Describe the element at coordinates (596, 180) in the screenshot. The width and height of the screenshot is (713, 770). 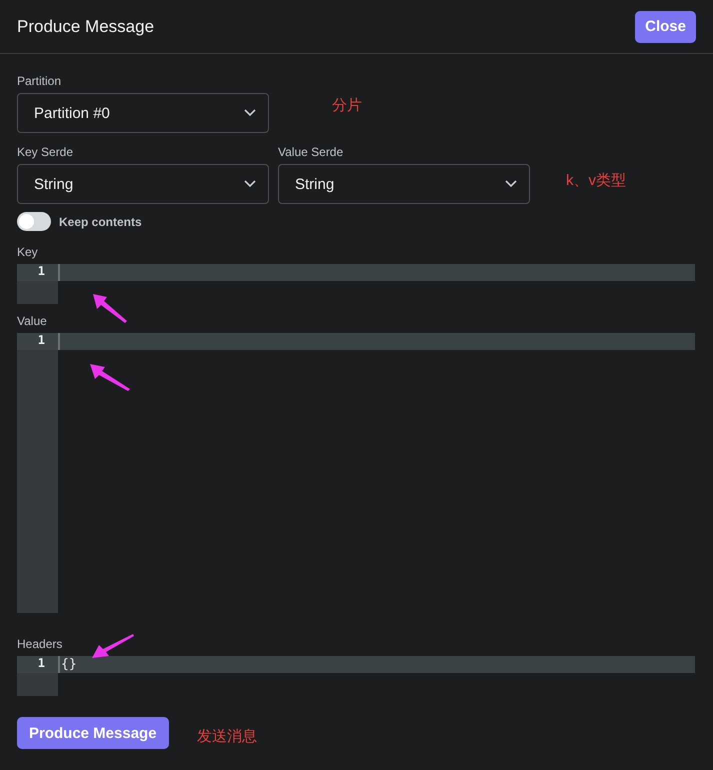
I see `annotation-text: k、v类型` at that location.